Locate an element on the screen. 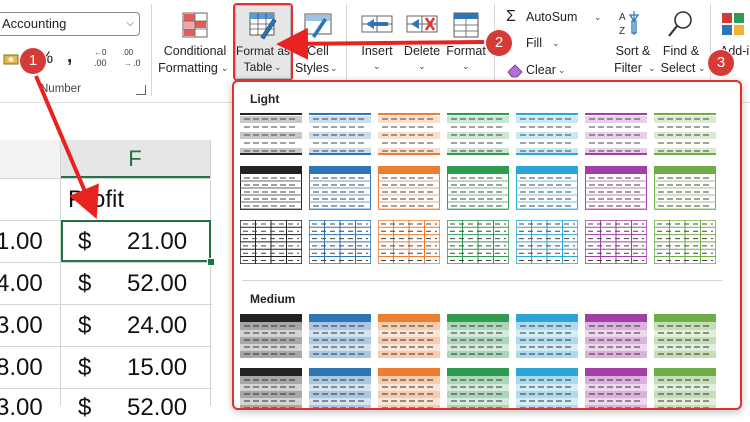 Image resolution: width=750 pixels, height=422 pixels. section-divider is located at coordinates (482, 280).